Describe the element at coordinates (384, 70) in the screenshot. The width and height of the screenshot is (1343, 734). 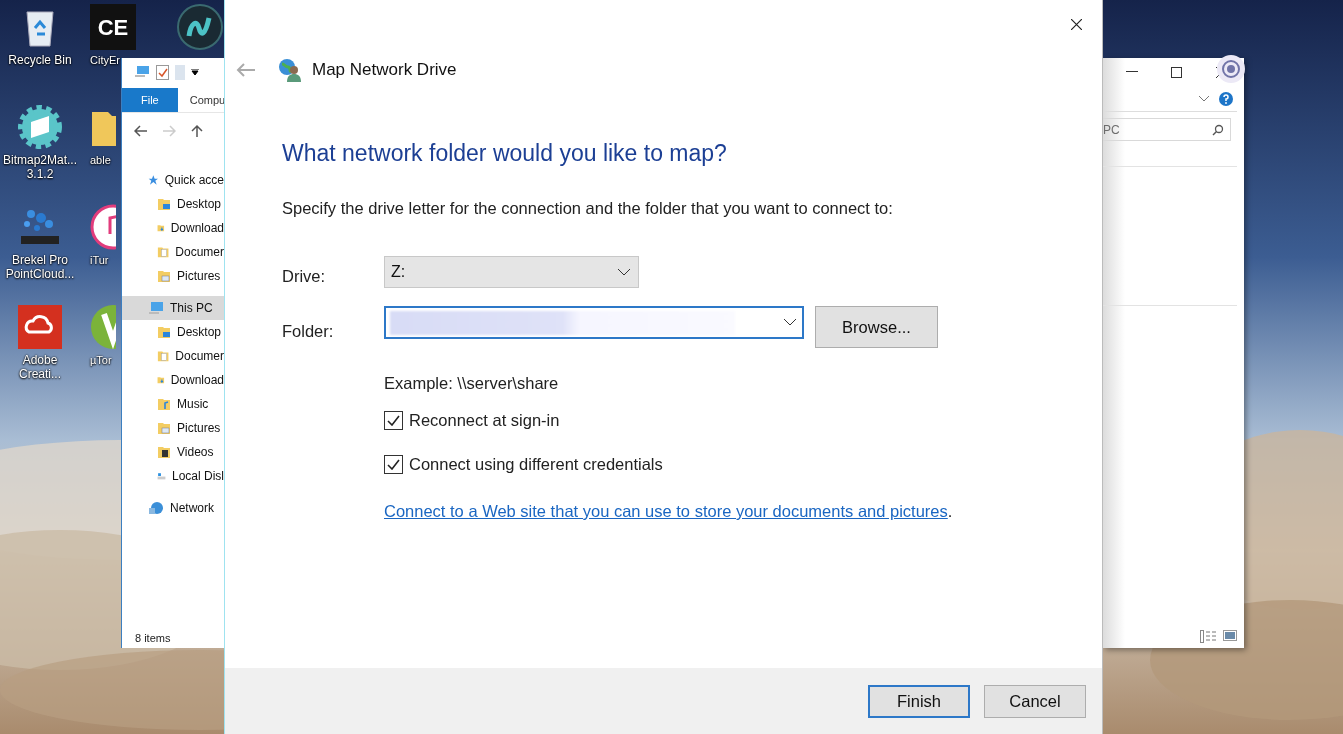
I see `dialog-title: Map Network Drive` at that location.